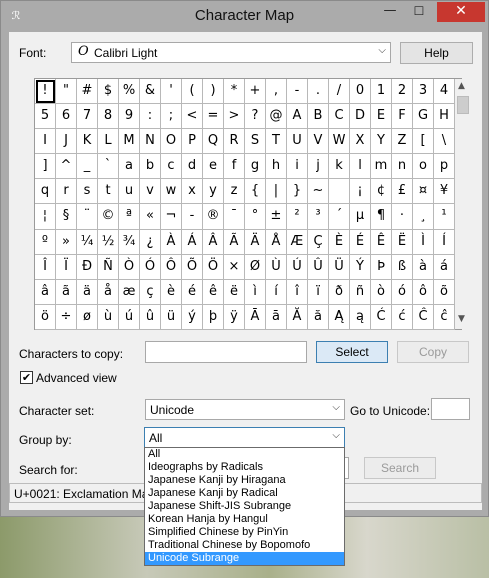 This screenshot has height=578, width=489. What do you see at coordinates (45, 317) in the screenshot?
I see `character-cell: ö` at bounding box center [45, 317].